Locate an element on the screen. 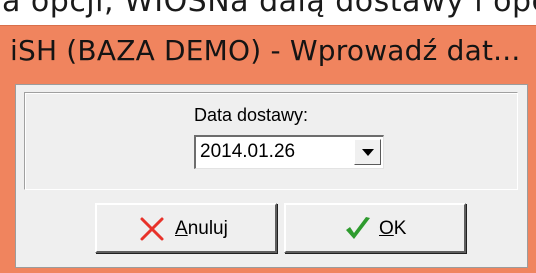 The image size is (536, 273). background-window-strip: a opcji, WIOSNa daią dostawy i opcją is located at coordinates (268, 13).